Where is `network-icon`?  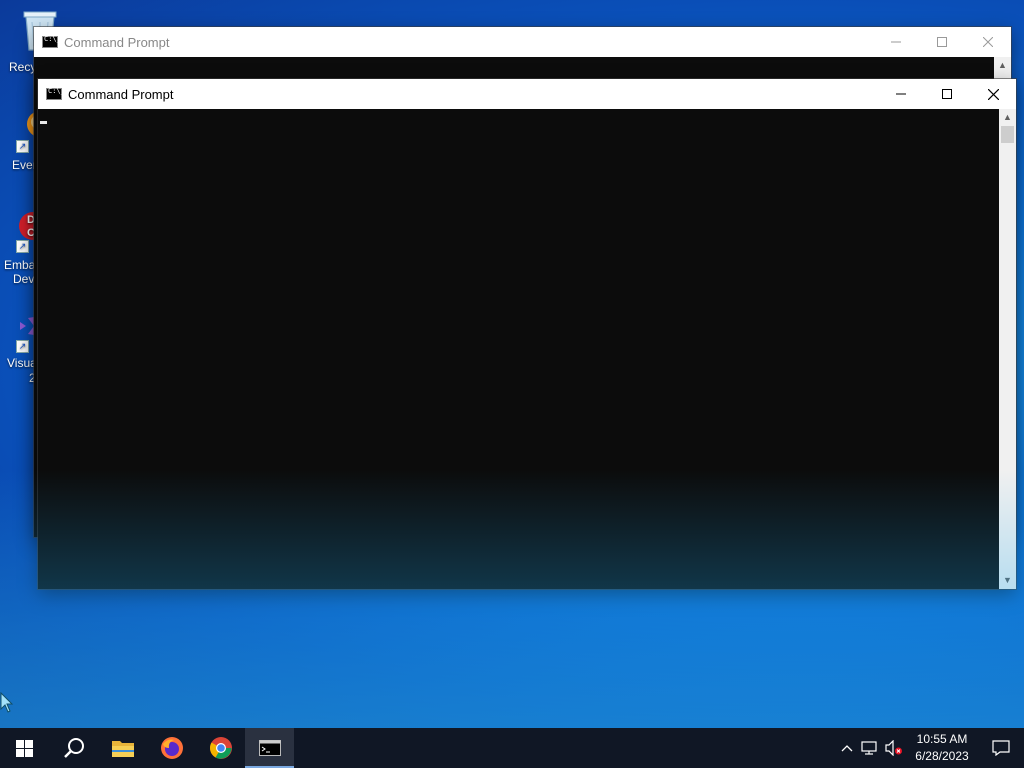 network-icon is located at coordinates (869, 748).